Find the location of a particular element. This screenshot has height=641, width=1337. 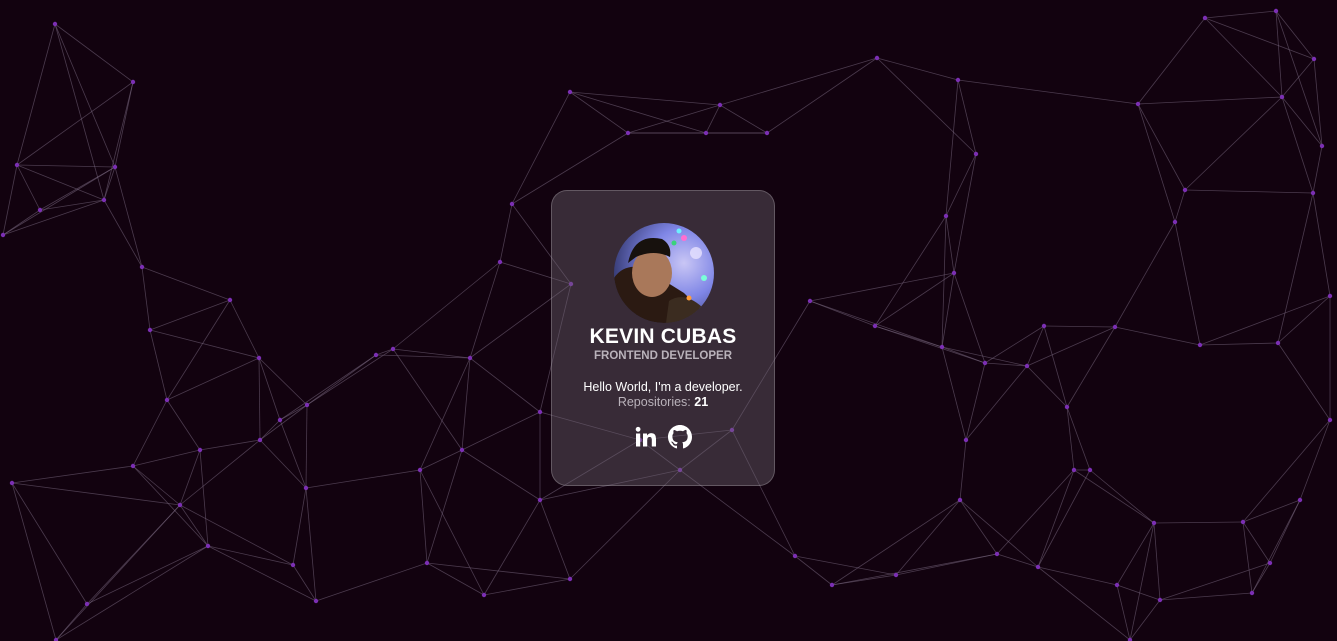

github-link is located at coordinates (680, 437).